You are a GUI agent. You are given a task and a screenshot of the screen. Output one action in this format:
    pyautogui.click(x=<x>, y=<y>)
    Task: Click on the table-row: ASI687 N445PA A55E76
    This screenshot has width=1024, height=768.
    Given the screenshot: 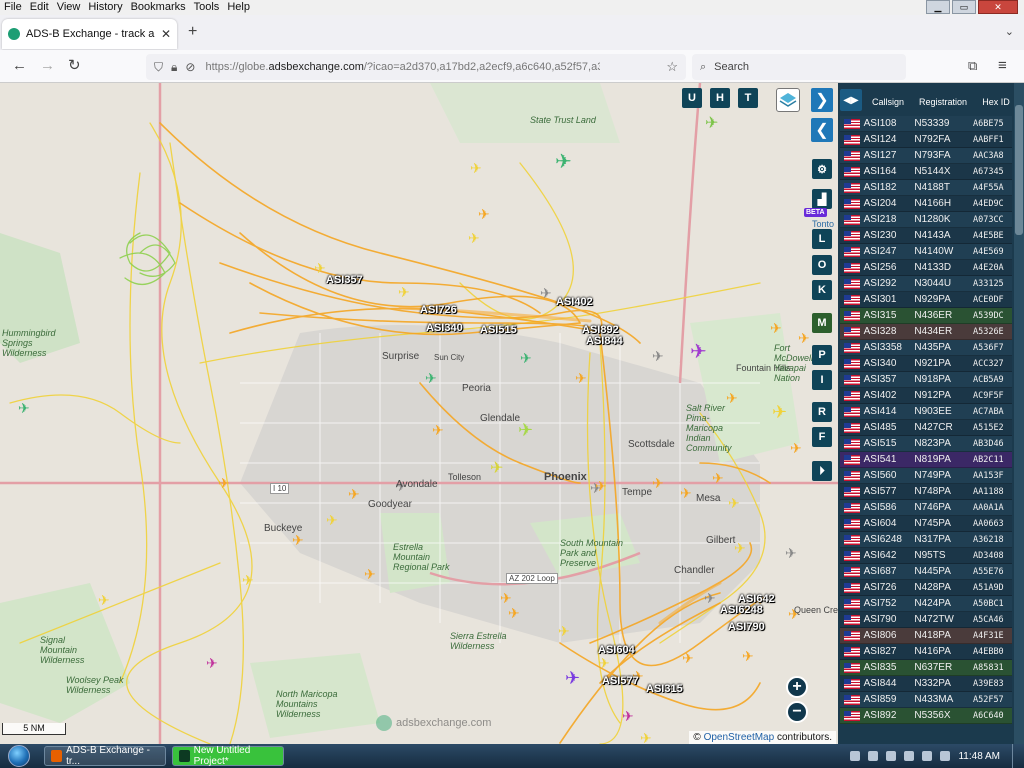 What is the action you would take?
    pyautogui.click(x=926, y=572)
    